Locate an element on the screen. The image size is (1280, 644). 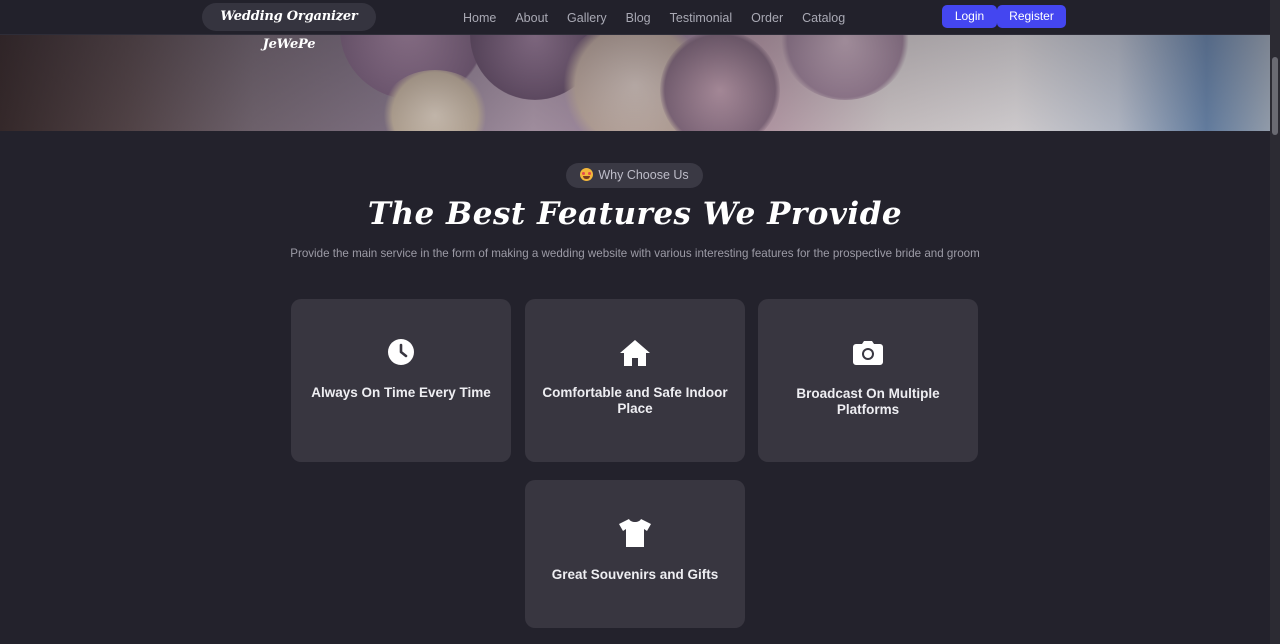
feature-label: Always On Time Every Time is located at coordinates (401, 392).